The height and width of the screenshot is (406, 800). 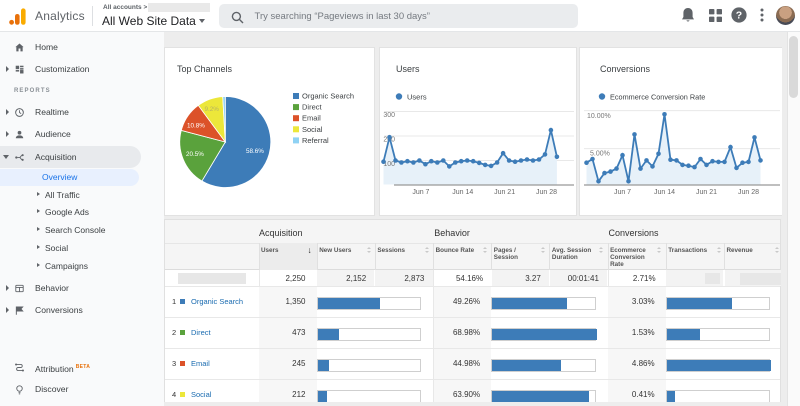 I want to click on svg-text: Ecommerce Conversion Rate, so click(x=657, y=97).